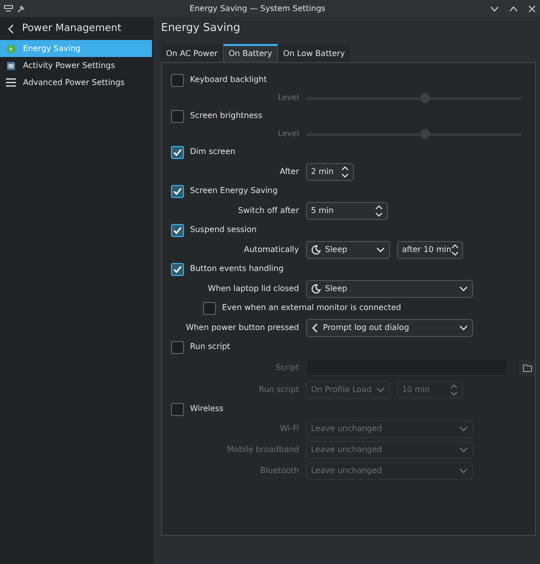 Image resolution: width=540 pixels, height=564 pixels. I want to click on field-label: Switch off after, so click(268, 210).